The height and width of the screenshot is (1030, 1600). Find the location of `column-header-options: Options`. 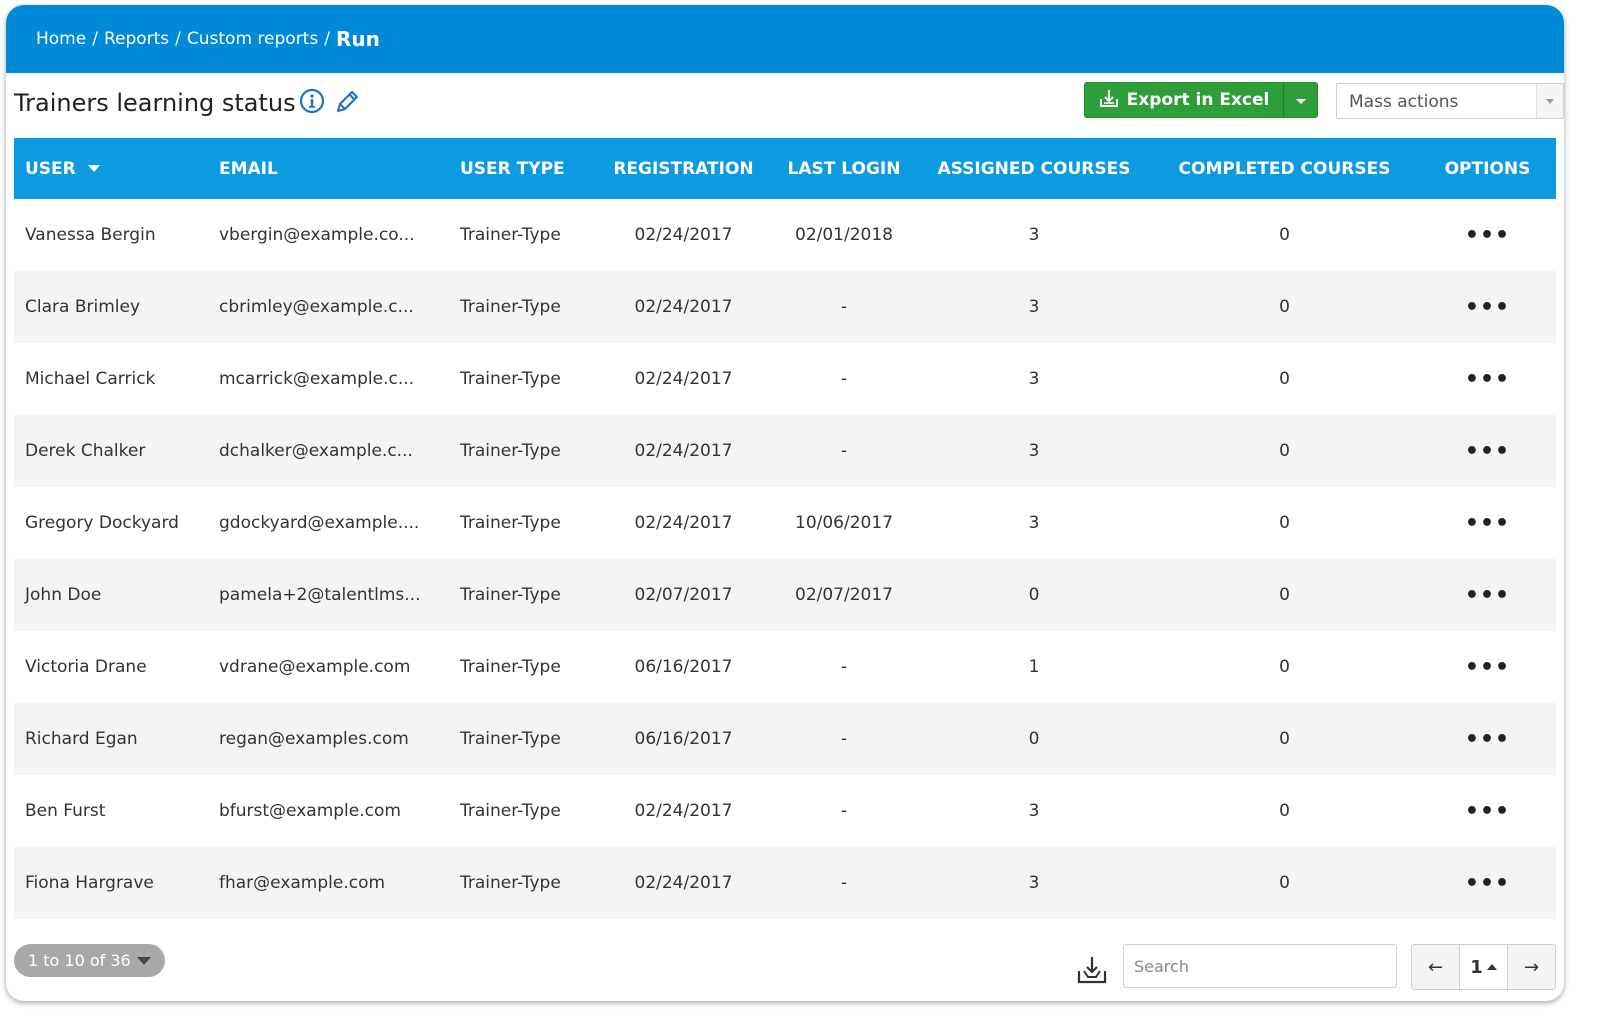

column-header-options: Options is located at coordinates (1487, 168).